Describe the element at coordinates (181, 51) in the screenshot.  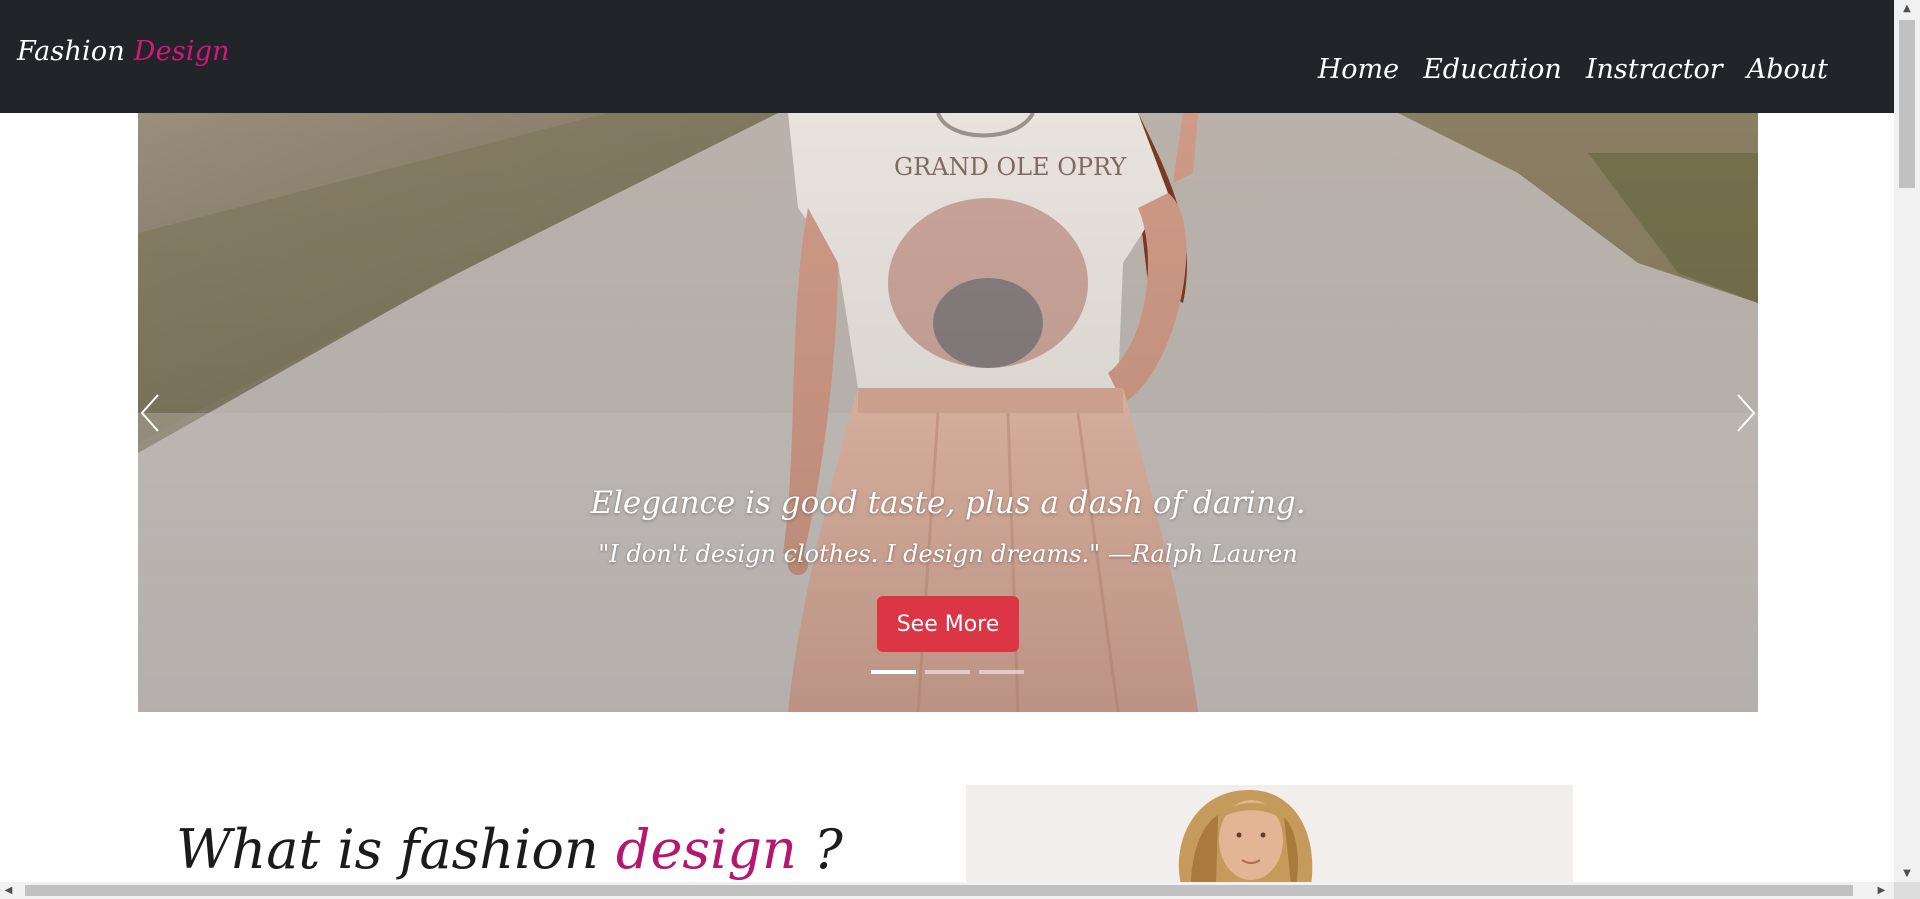
I see `brand-name-part2: Design` at that location.